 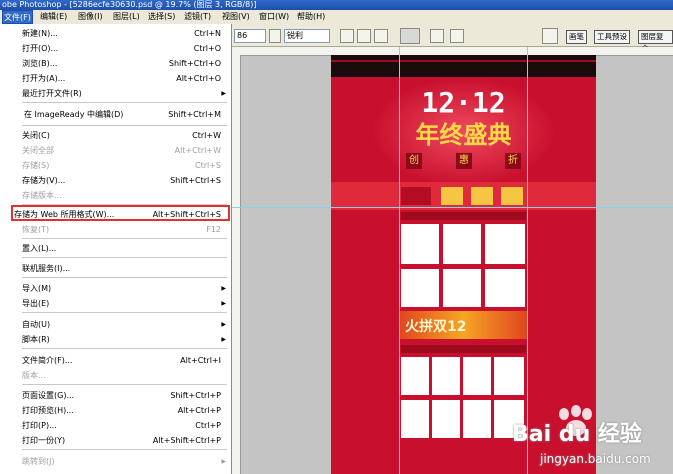 I want to click on print-icon, so click(x=550, y=36).